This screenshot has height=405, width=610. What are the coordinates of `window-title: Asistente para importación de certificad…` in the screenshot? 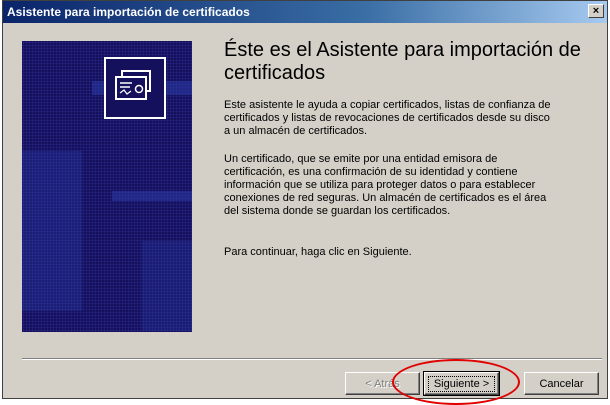 It's located at (128, 12).